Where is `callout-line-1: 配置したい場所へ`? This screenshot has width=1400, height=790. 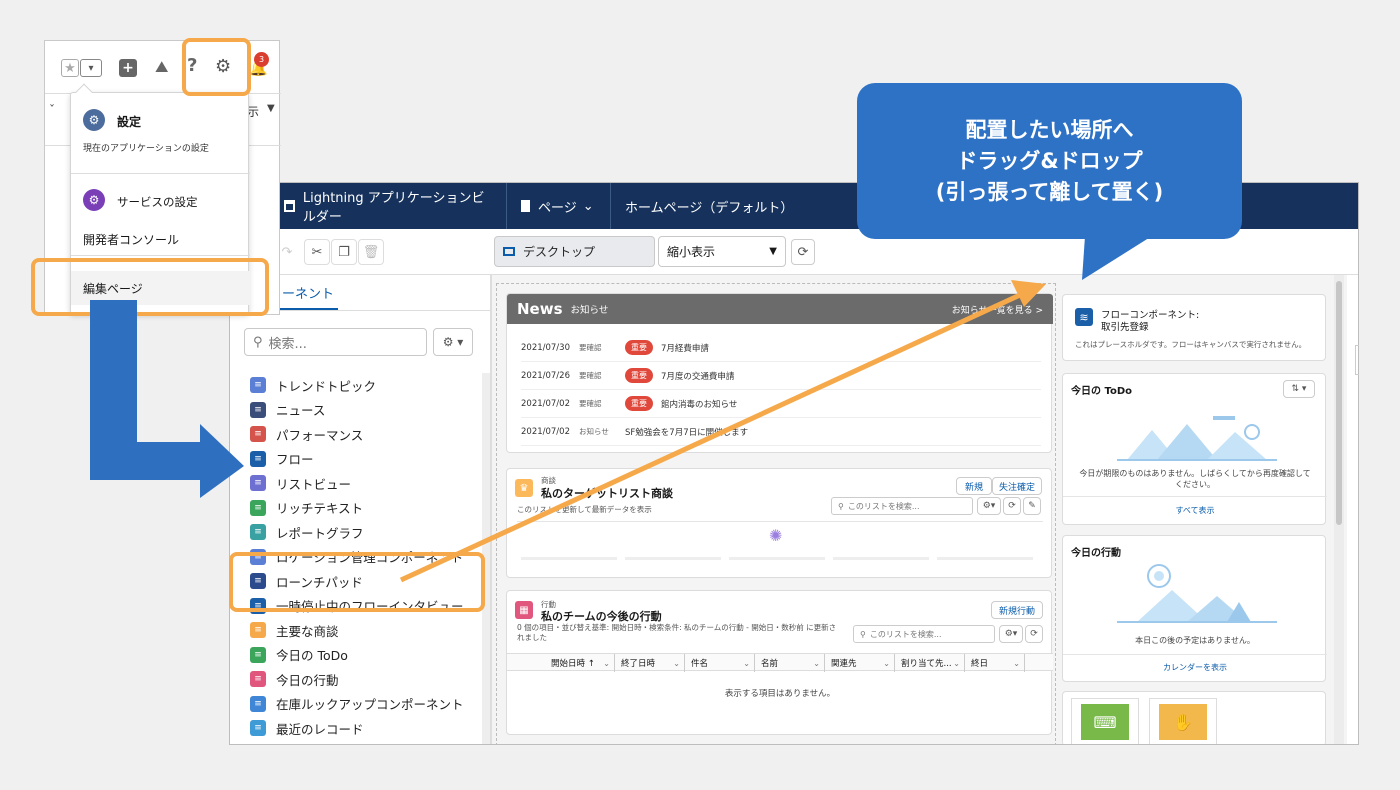 callout-line-1: 配置したい場所へ is located at coordinates (1049, 129).